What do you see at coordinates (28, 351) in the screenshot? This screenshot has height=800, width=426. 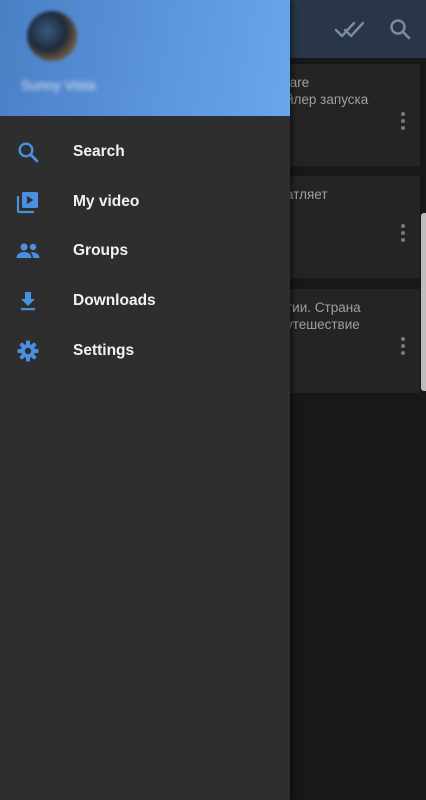 I see `settings-gear-icon` at bounding box center [28, 351].